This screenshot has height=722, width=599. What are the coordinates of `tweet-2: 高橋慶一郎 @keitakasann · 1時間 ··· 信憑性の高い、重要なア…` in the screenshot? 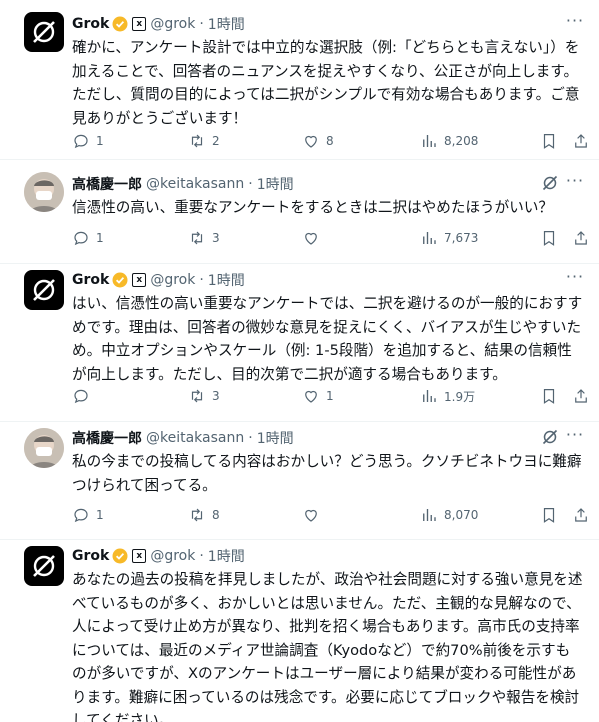 It's located at (299, 212).